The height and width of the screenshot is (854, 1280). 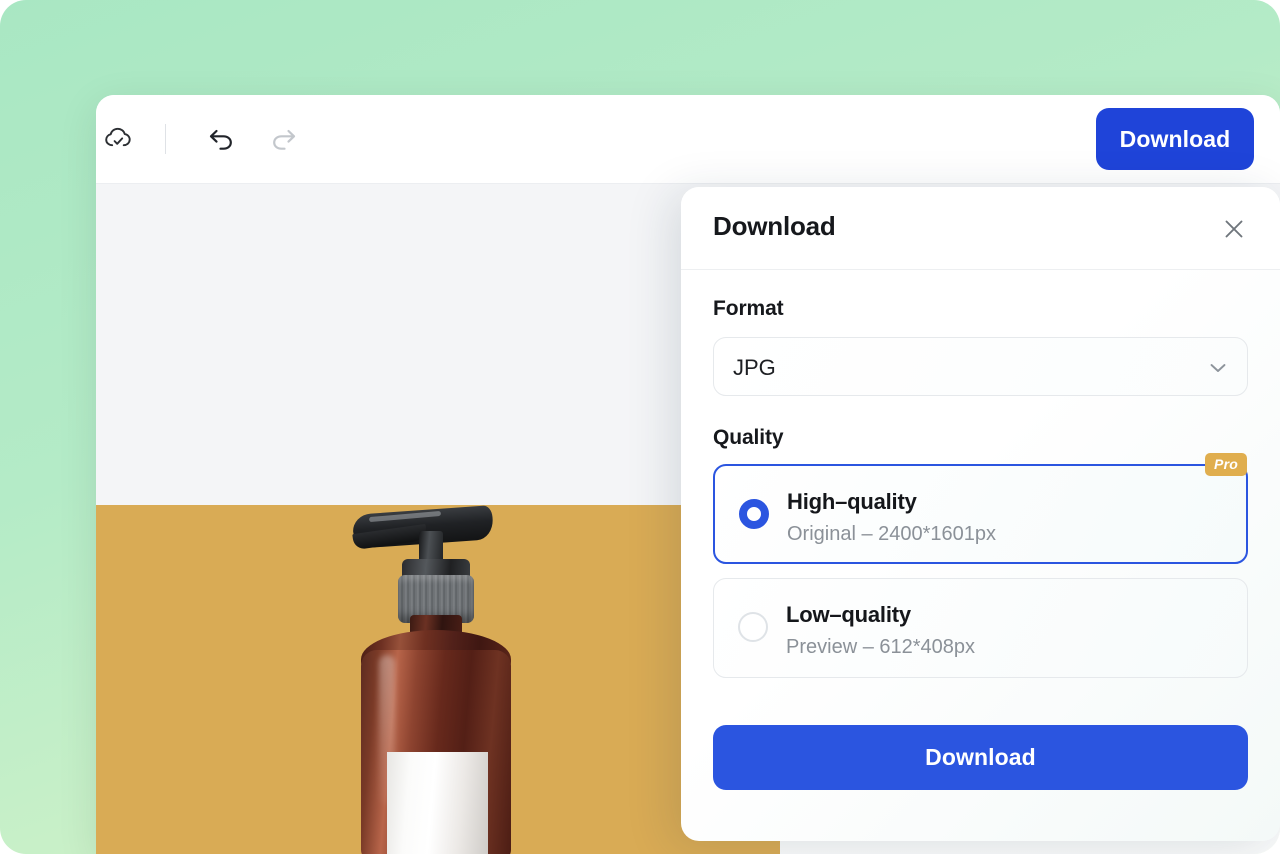 What do you see at coordinates (980, 366) in the screenshot?
I see `format-select: JPG` at bounding box center [980, 366].